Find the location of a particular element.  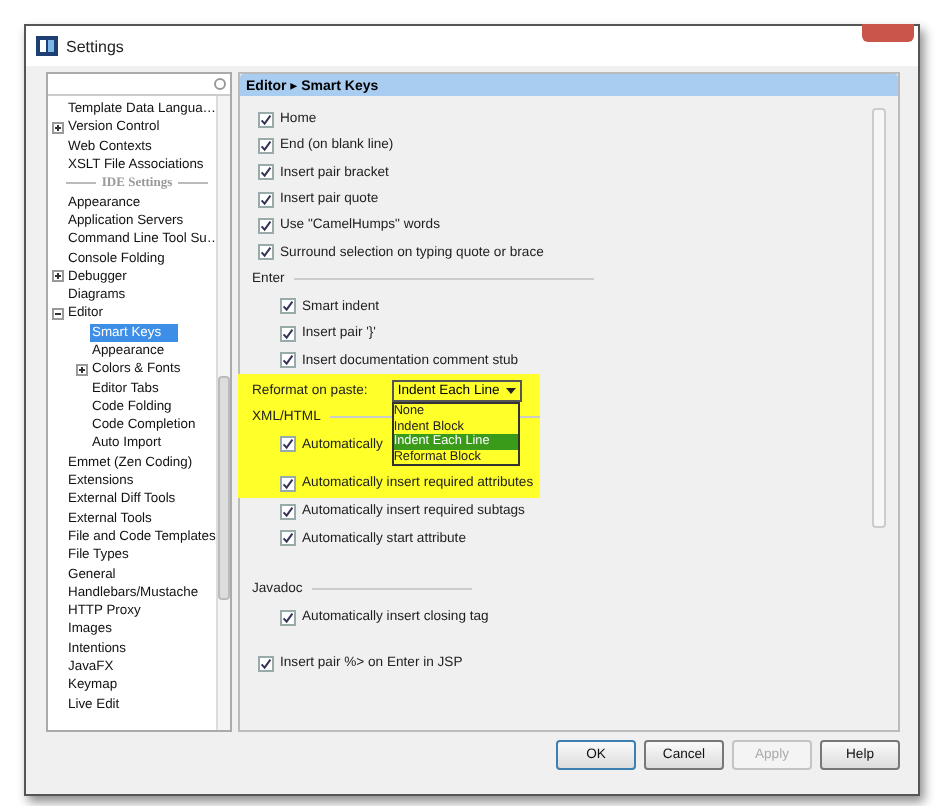

caret-icon is located at coordinates (510, 391).